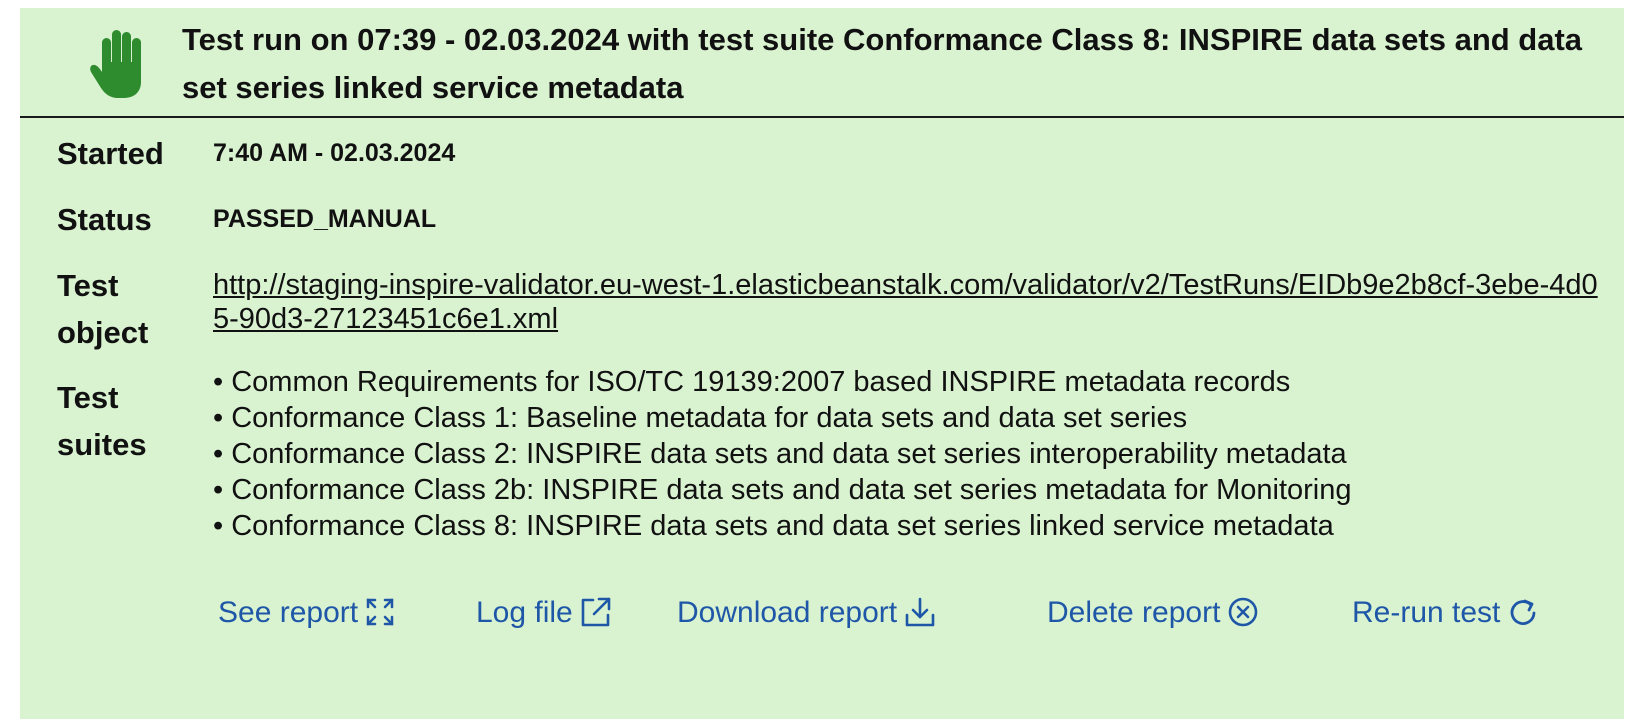 This screenshot has height=726, width=1640. Describe the element at coordinates (102, 421) in the screenshot. I see `test-suites-label: Test suites` at that location.